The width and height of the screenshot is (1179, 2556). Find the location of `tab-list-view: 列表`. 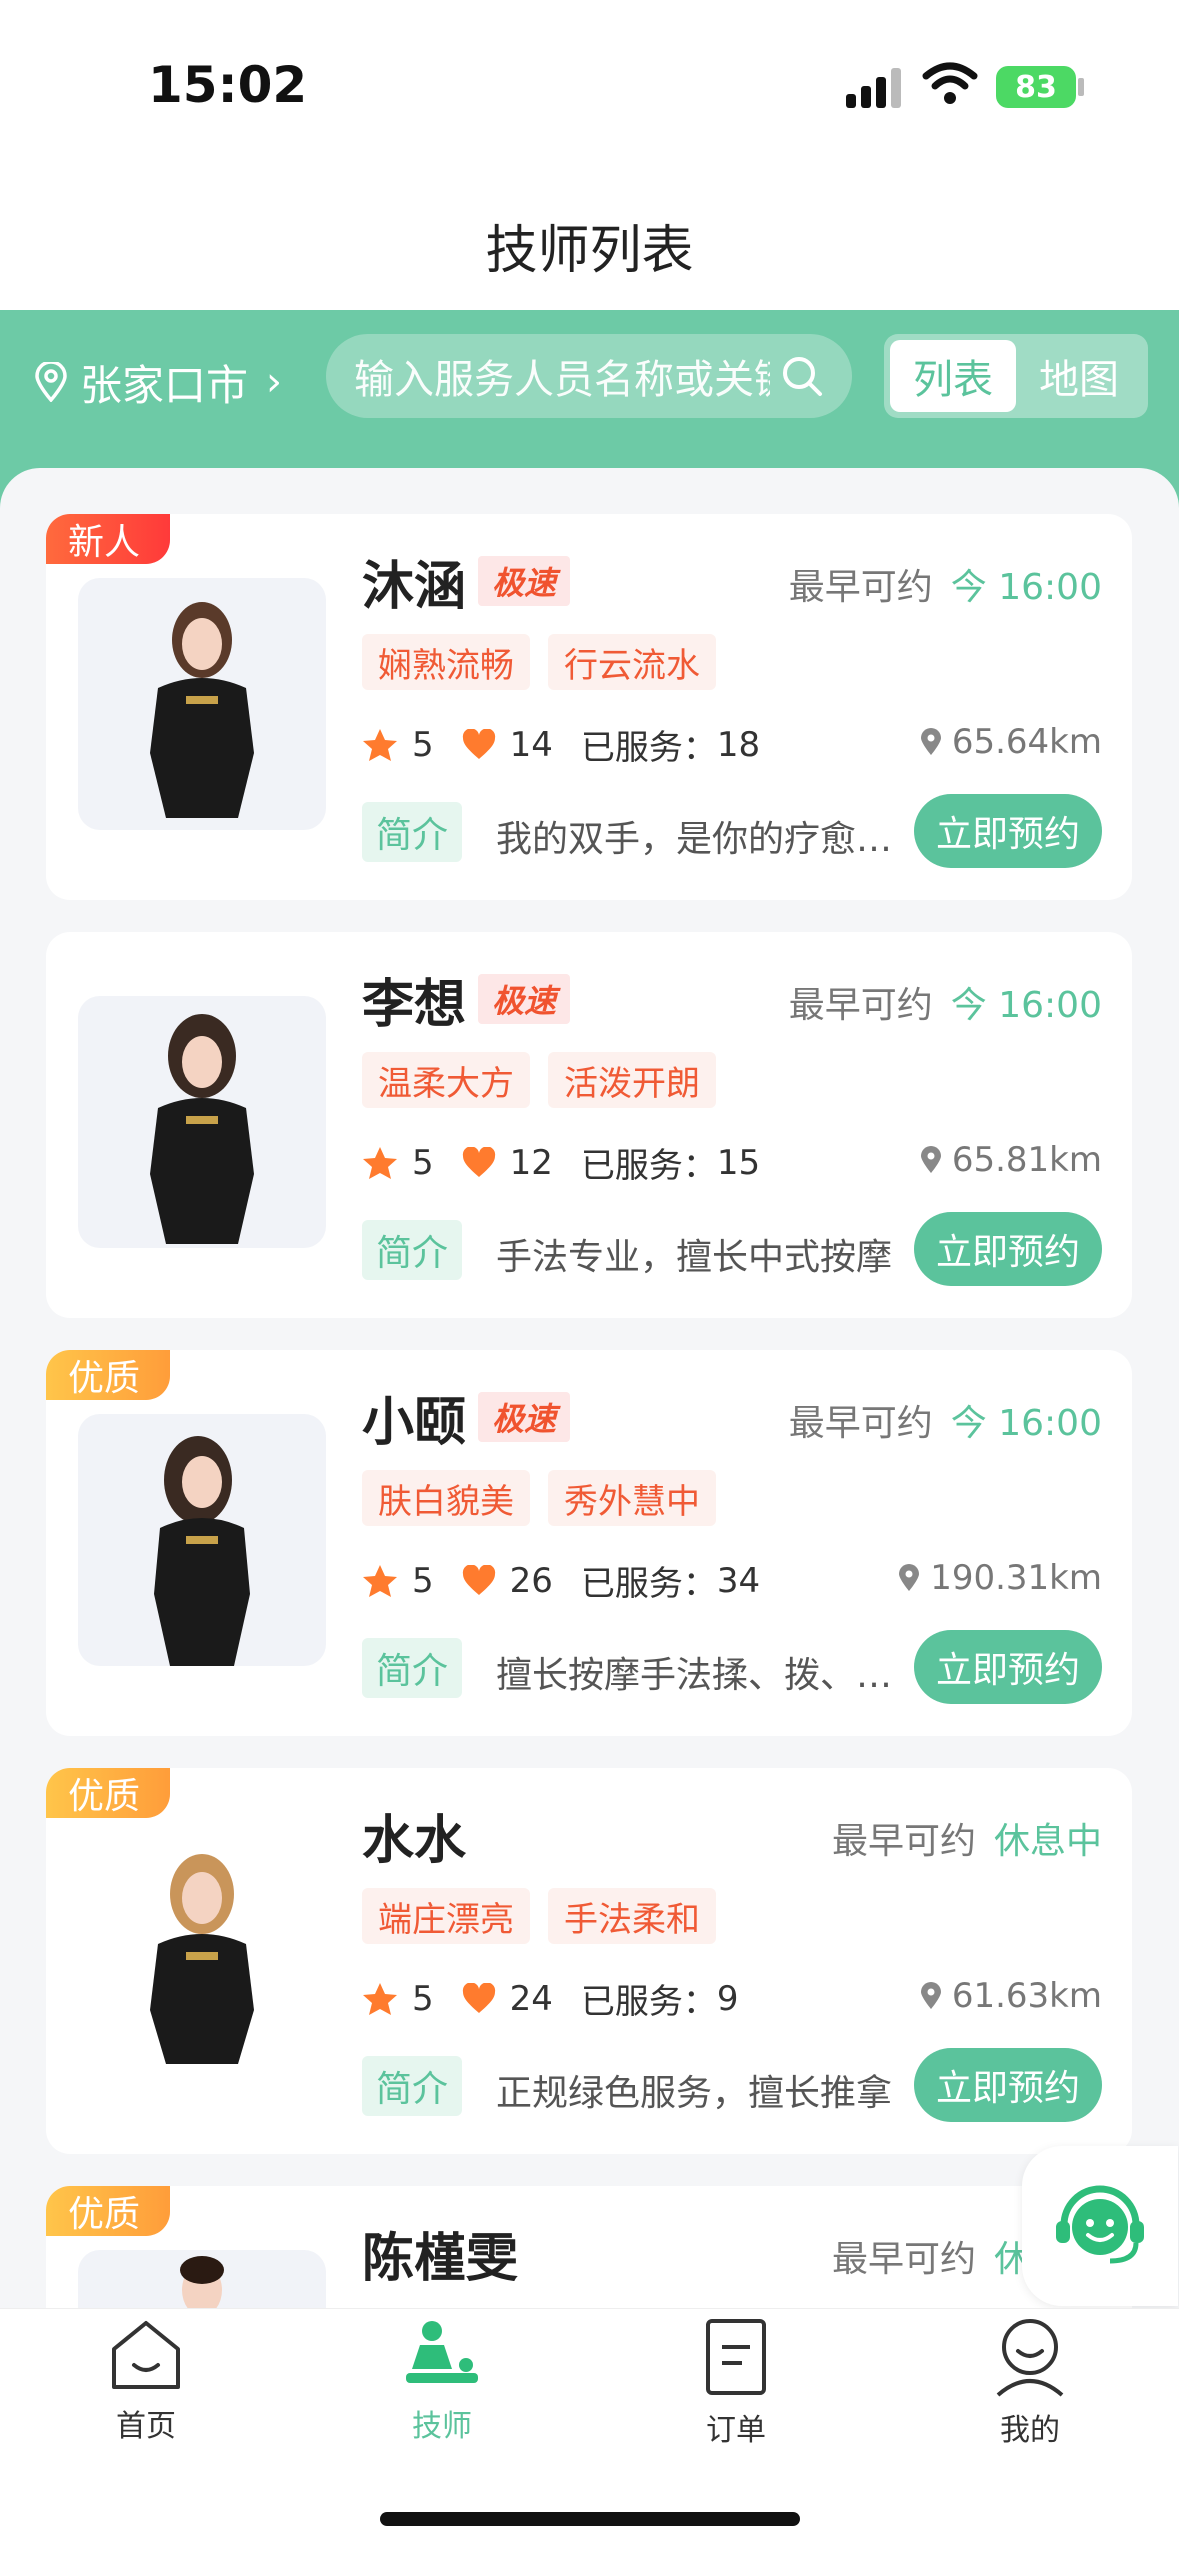

tab-list-view: 列表 is located at coordinates (953, 376).